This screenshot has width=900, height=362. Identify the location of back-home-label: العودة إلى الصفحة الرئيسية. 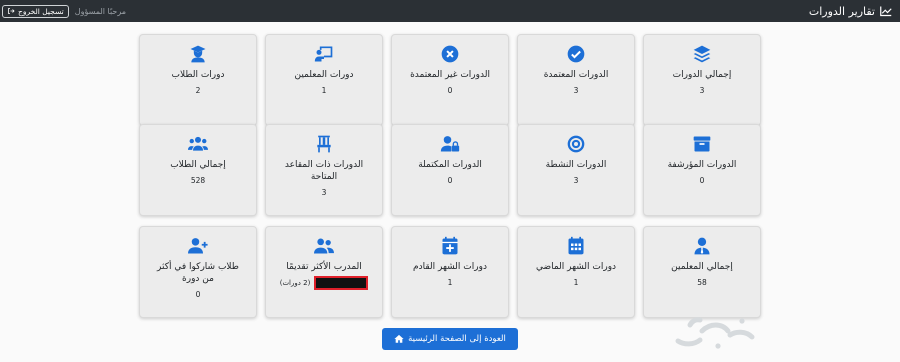
(457, 339).